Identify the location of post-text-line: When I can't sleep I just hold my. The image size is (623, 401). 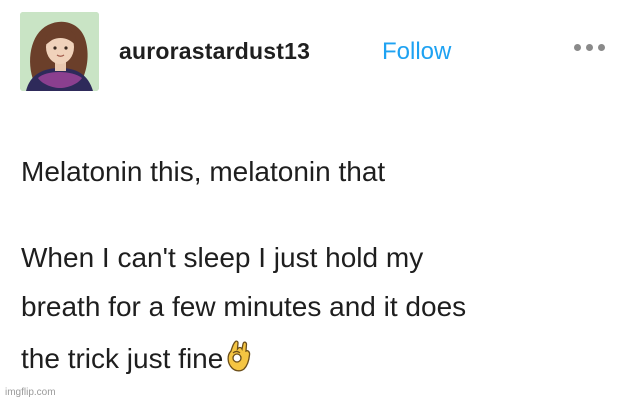
(222, 257).